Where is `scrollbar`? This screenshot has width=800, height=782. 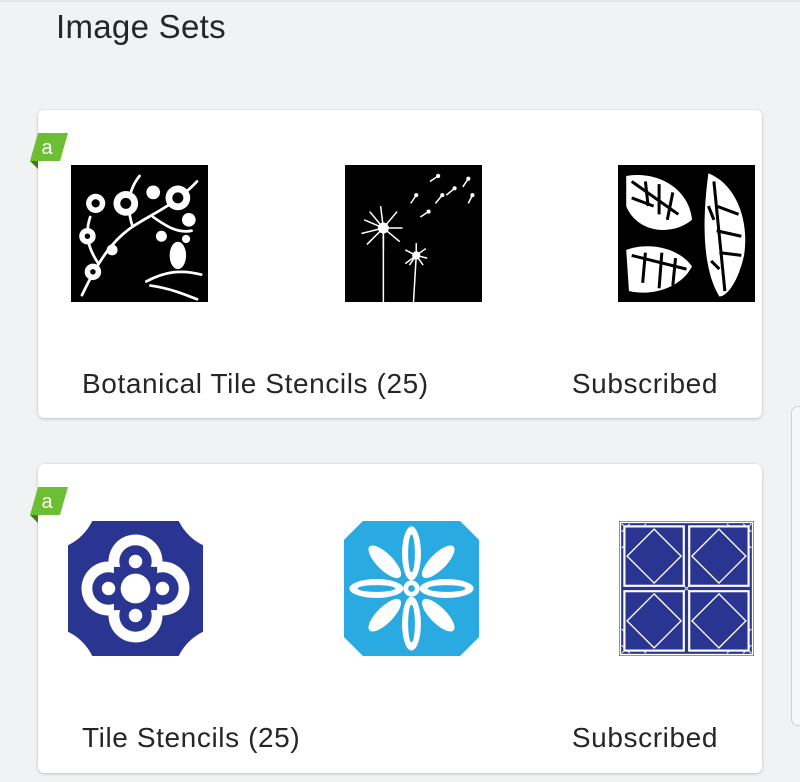
scrollbar is located at coordinates (795, 566).